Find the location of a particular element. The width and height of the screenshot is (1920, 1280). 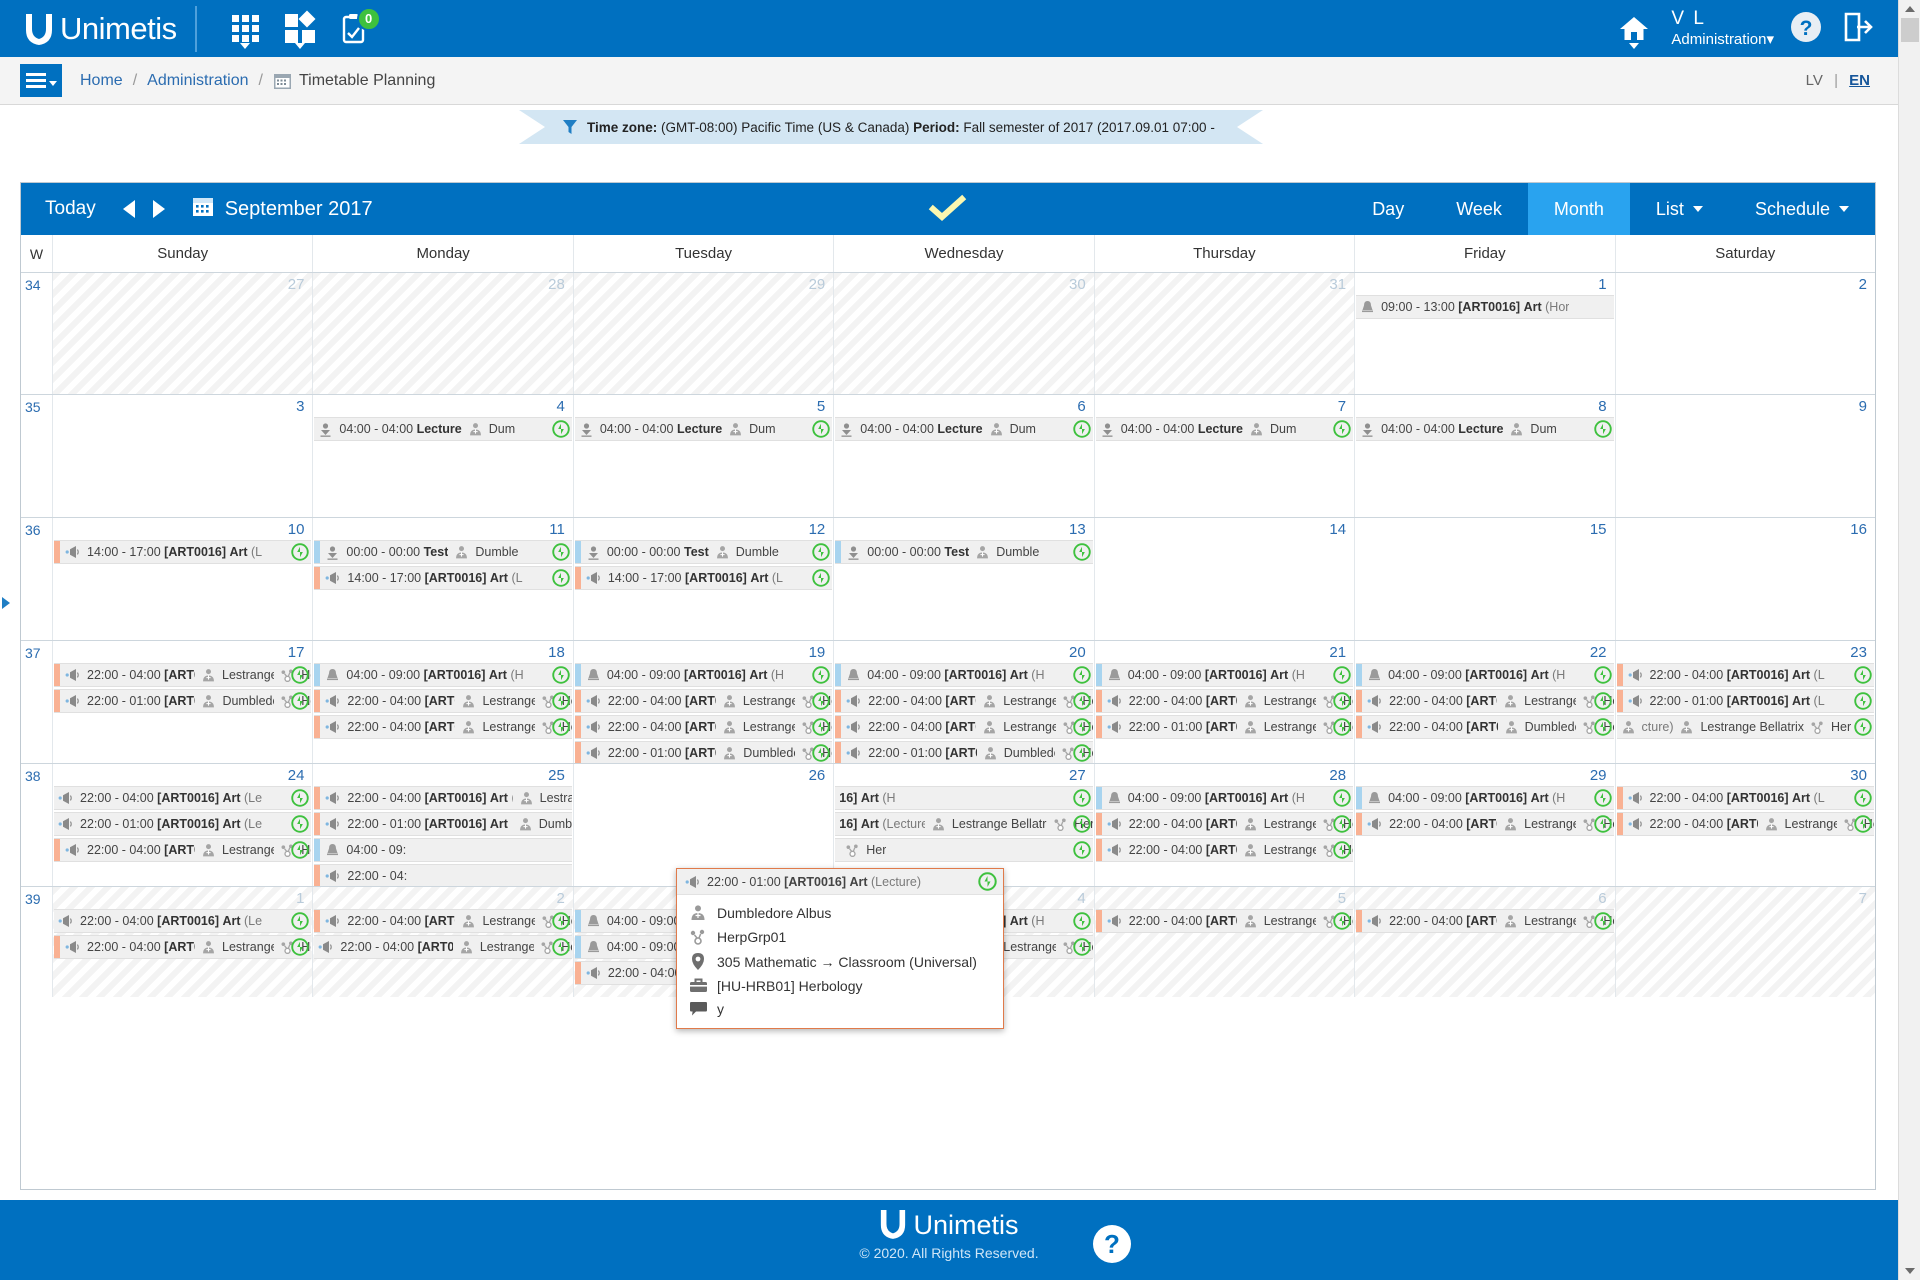

calendar-day-cell: 28 is located at coordinates (443, 333).